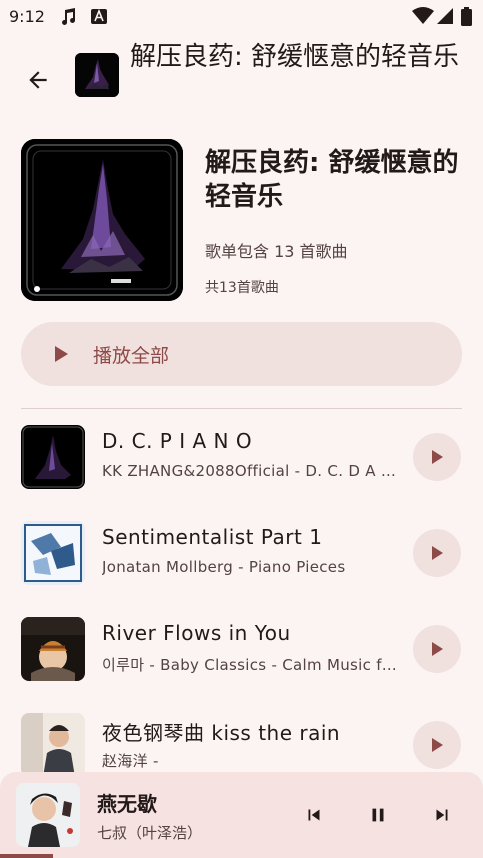  Describe the element at coordinates (241, 77) in the screenshot. I see `top-app-bar: 解压良药: 舒缓惬意的轻音乐` at that location.